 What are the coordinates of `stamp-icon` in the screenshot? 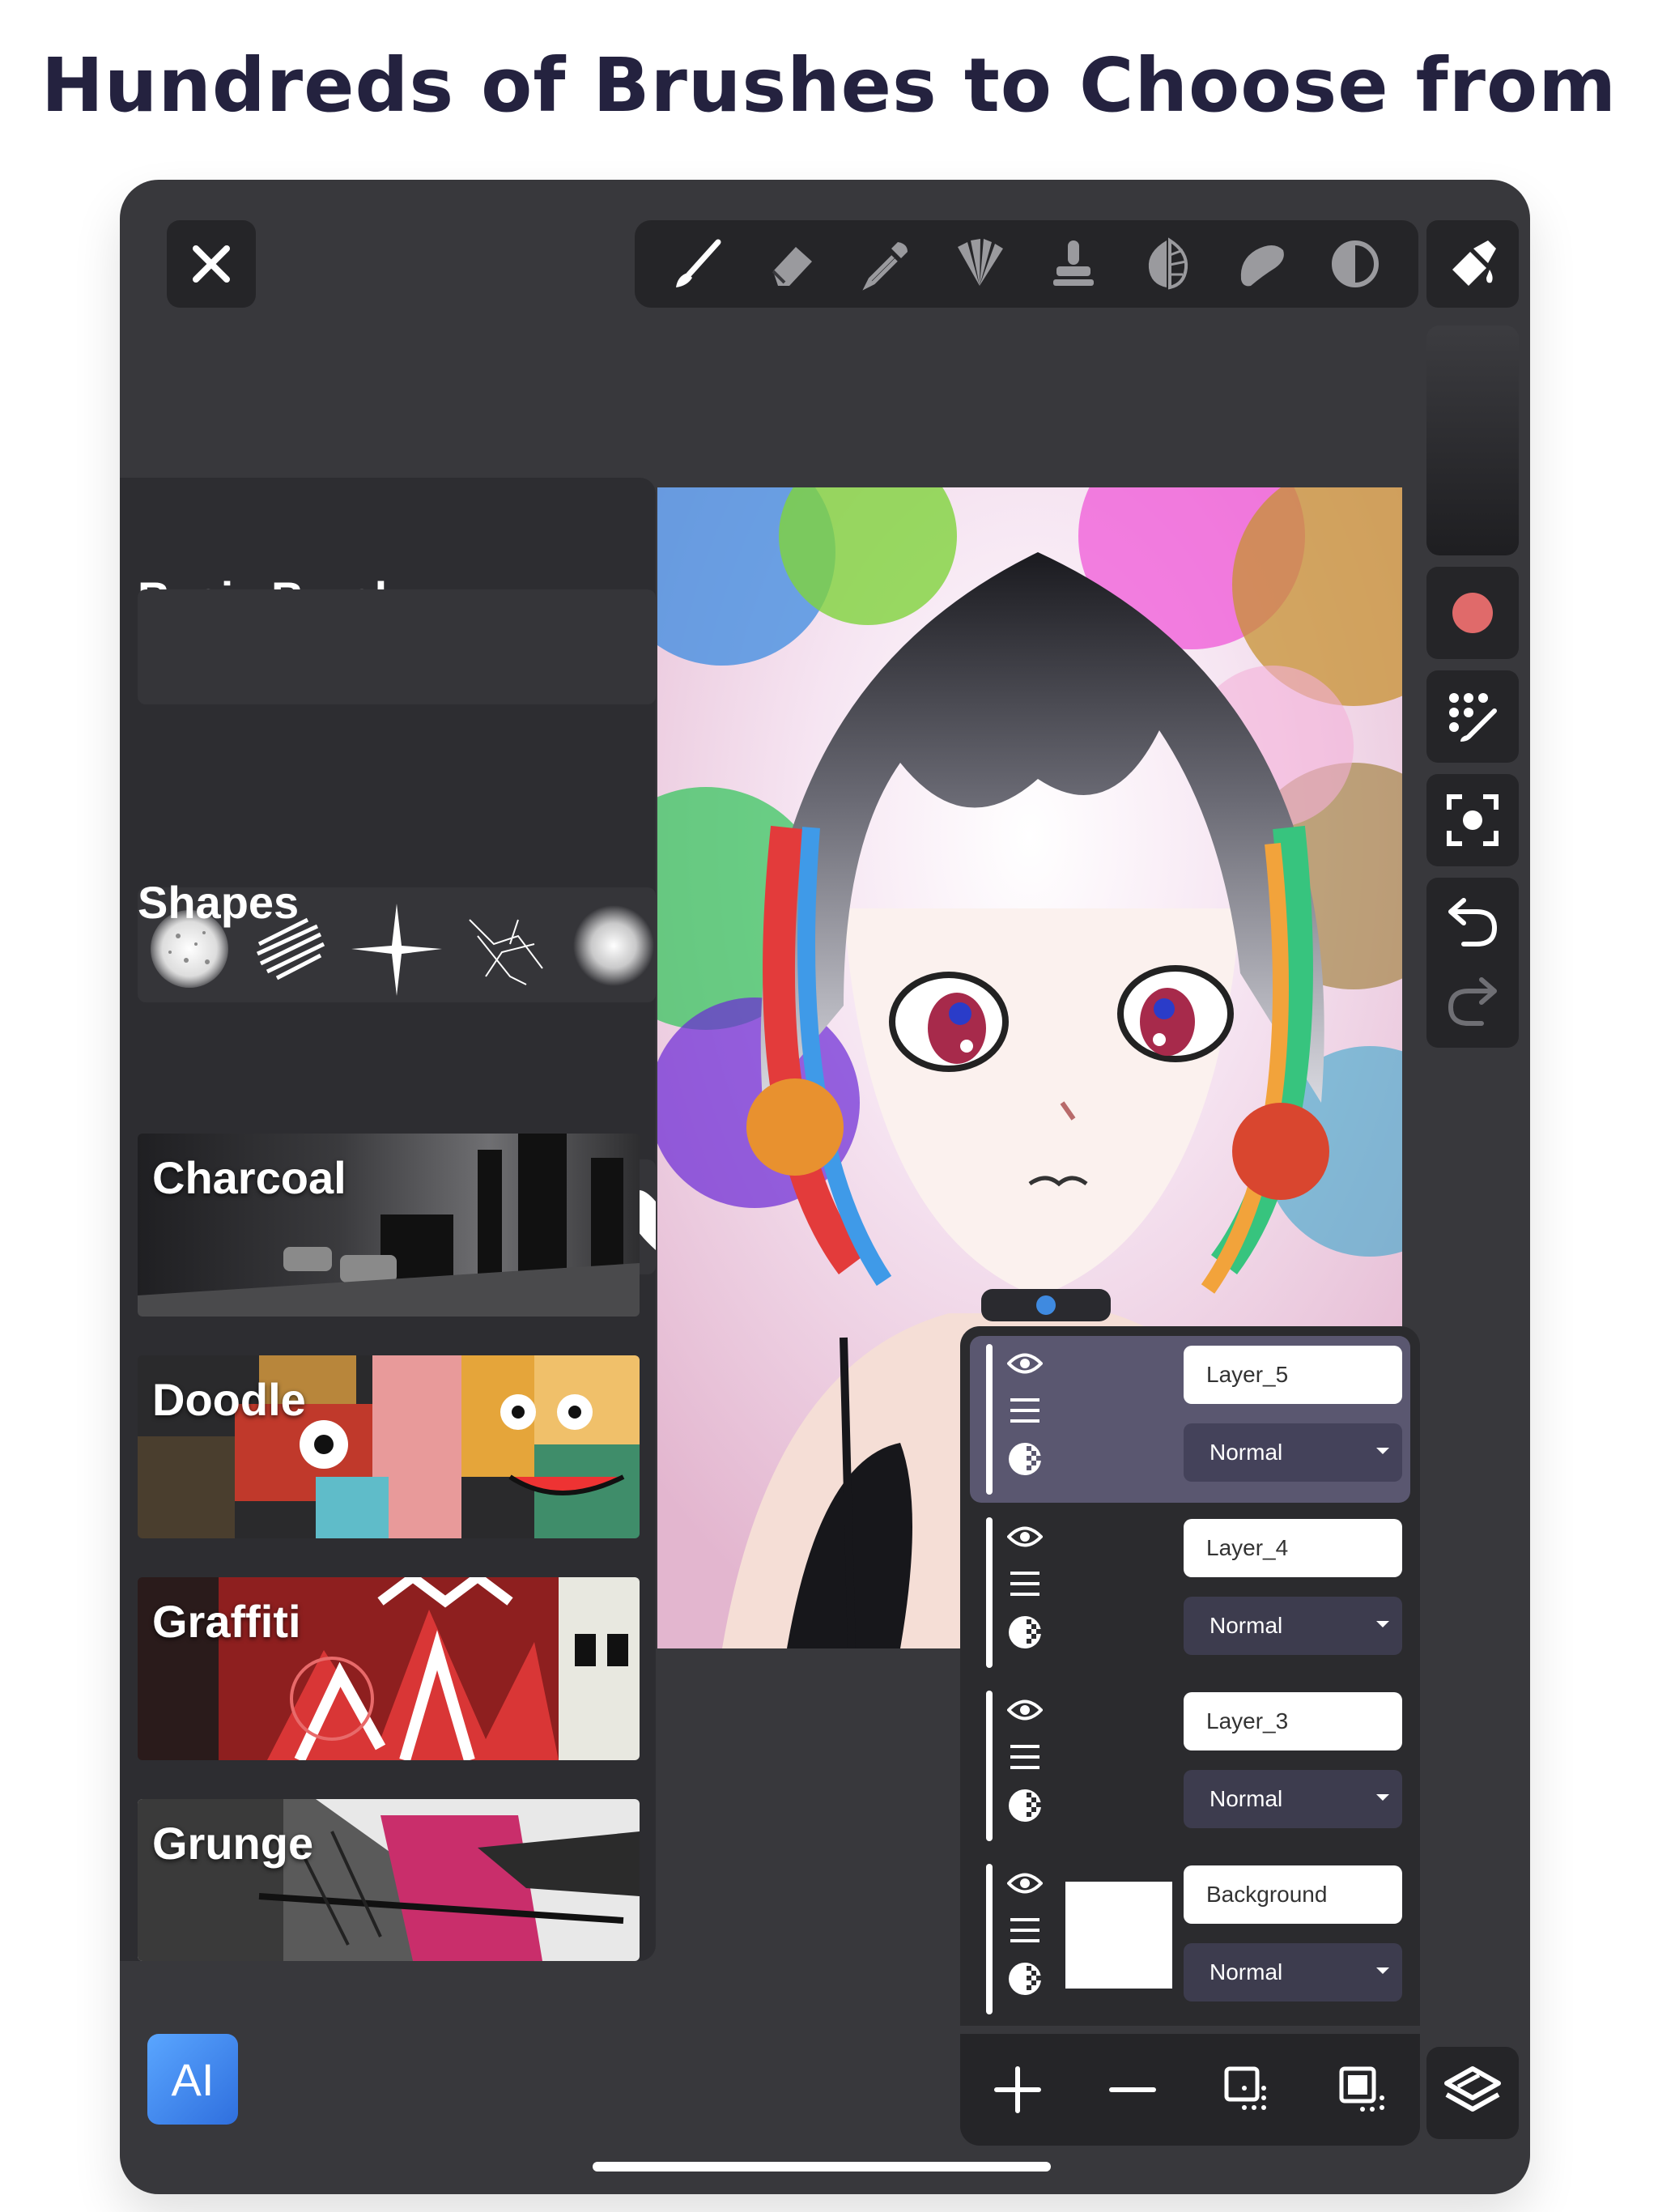 It's located at (1073, 263).